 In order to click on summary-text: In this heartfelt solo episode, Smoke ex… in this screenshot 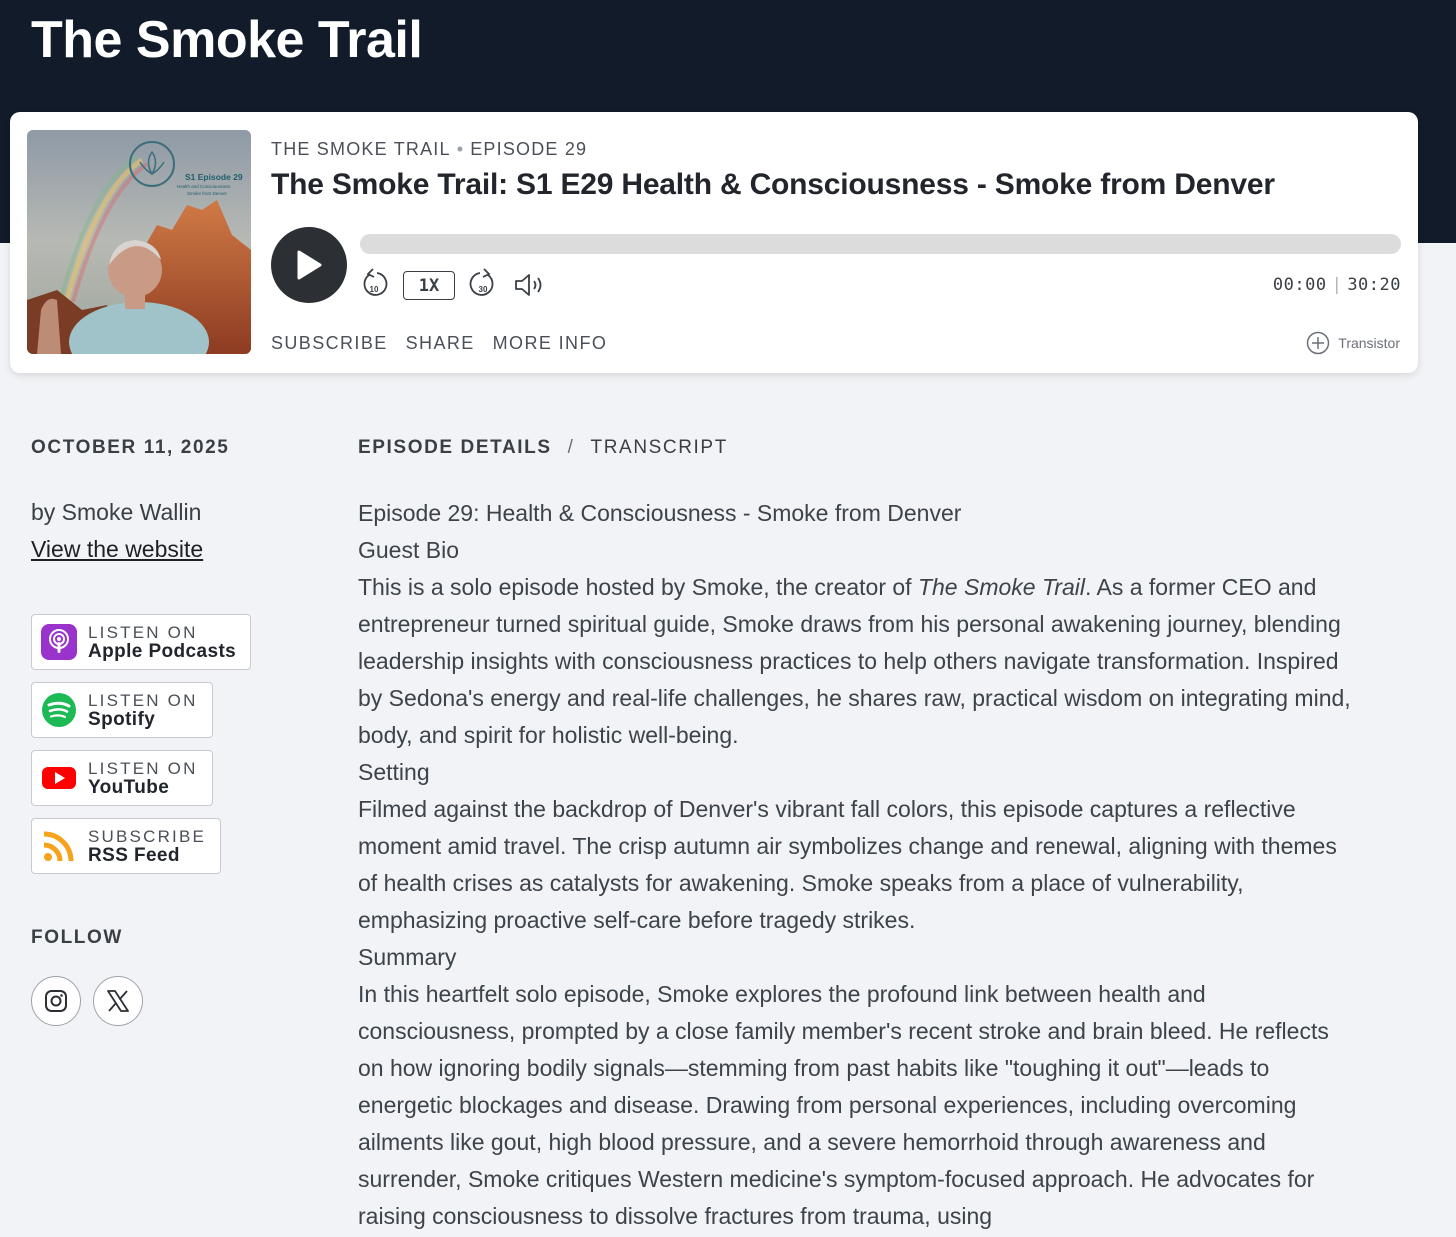, I will do `click(843, 1105)`.